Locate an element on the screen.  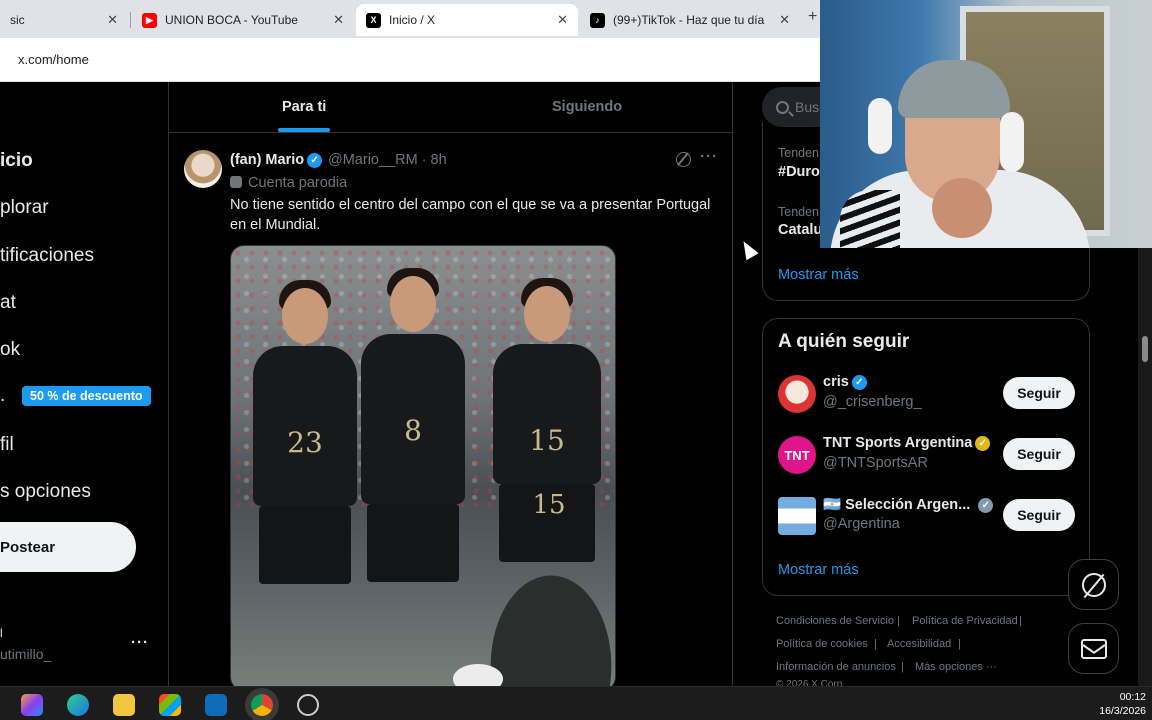
trend-item: Catalu is located at coordinates (800, 230).